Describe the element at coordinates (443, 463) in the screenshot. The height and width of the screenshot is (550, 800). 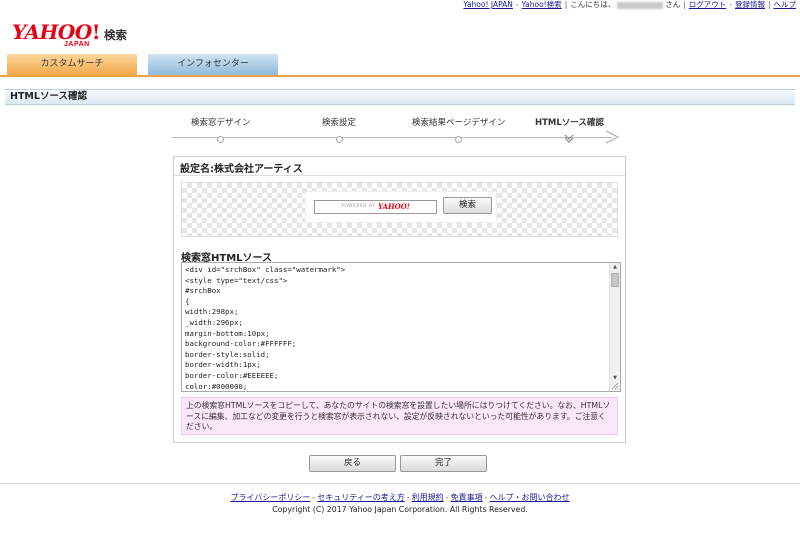
I see `done-button: 完了` at that location.